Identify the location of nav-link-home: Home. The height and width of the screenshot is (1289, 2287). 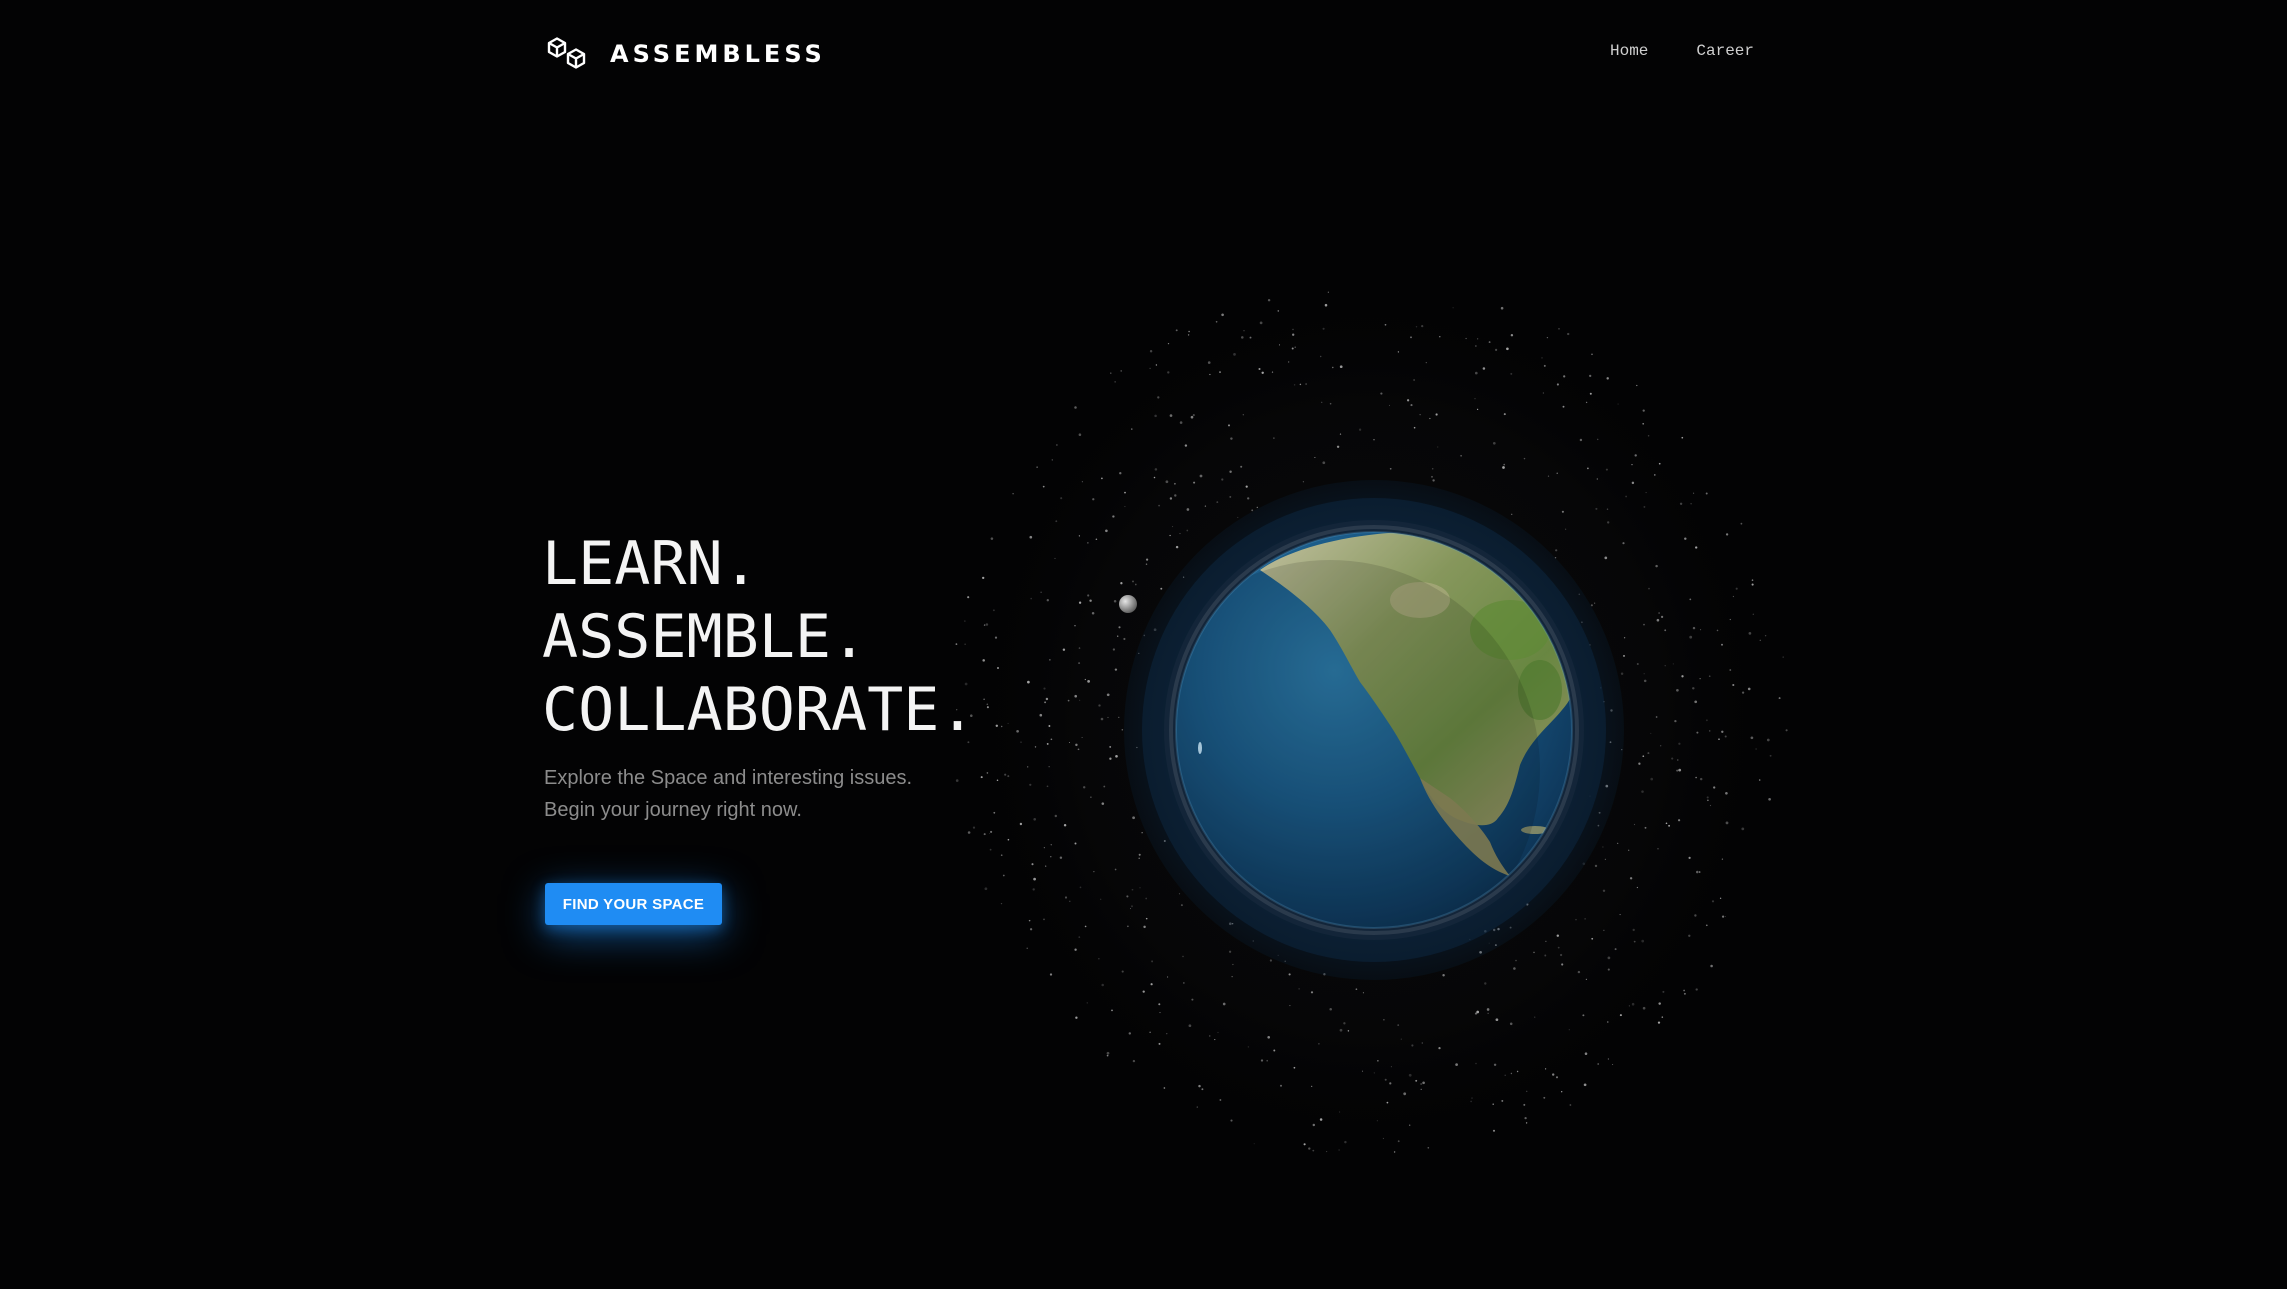
(1629, 51).